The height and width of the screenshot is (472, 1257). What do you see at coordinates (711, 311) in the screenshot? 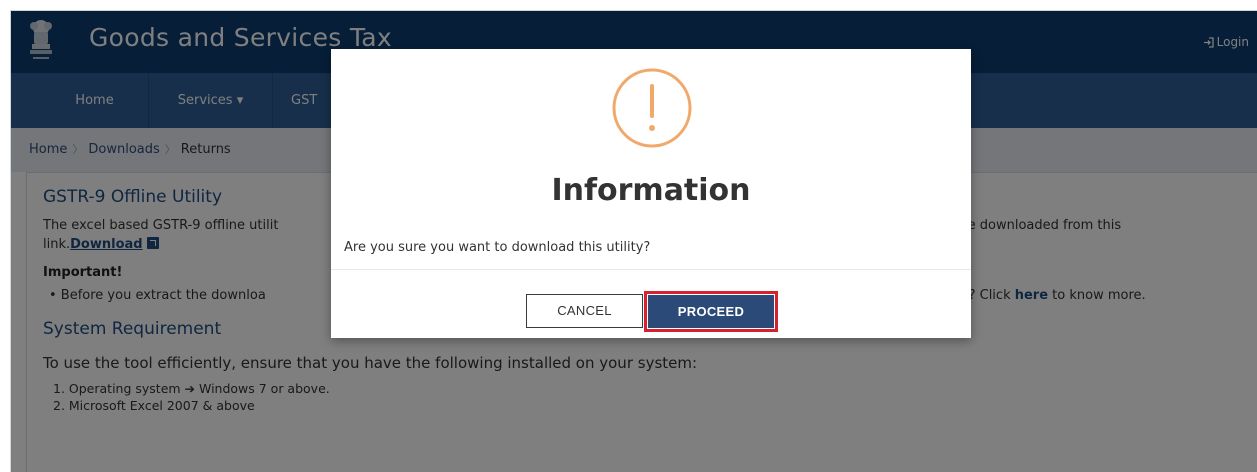
I see `proceed-button: PROCEED` at bounding box center [711, 311].